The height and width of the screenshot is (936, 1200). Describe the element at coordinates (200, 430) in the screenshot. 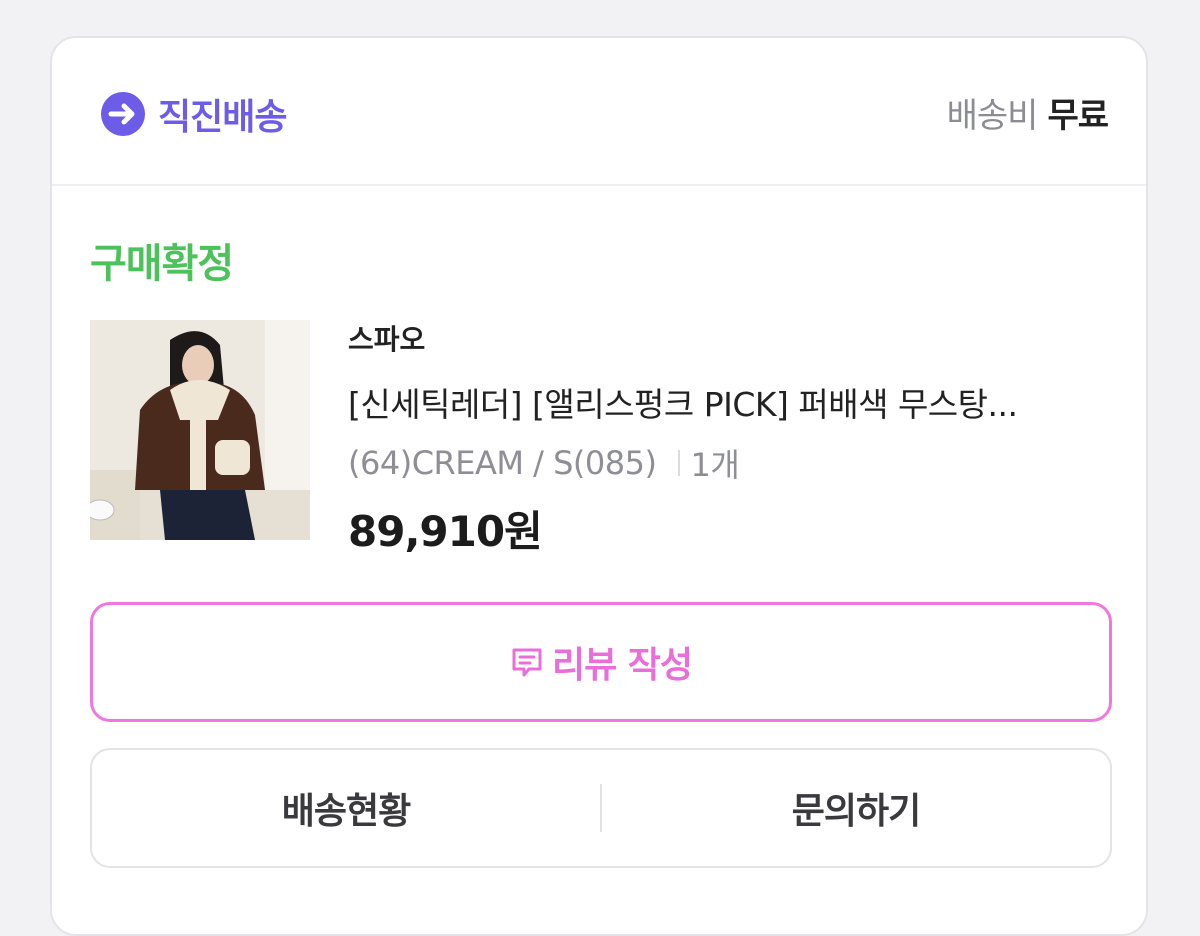

I see `product-thumbnail` at that location.